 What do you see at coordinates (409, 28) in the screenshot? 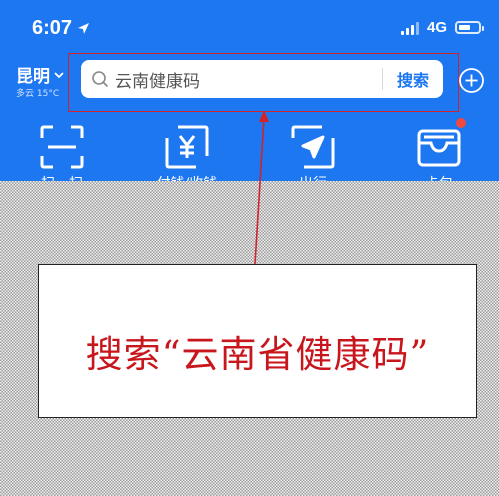
I see `signal-icon` at bounding box center [409, 28].